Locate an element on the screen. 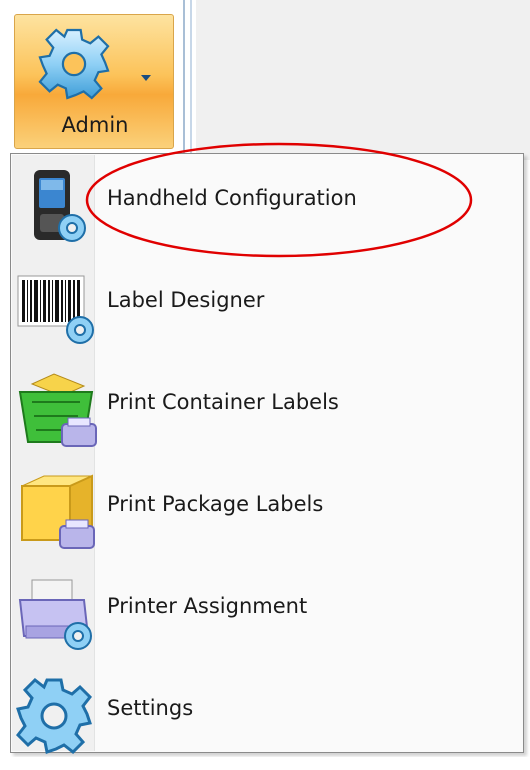  menu-item-print-container-labels: Print Container Labels is located at coordinates (267, 408).